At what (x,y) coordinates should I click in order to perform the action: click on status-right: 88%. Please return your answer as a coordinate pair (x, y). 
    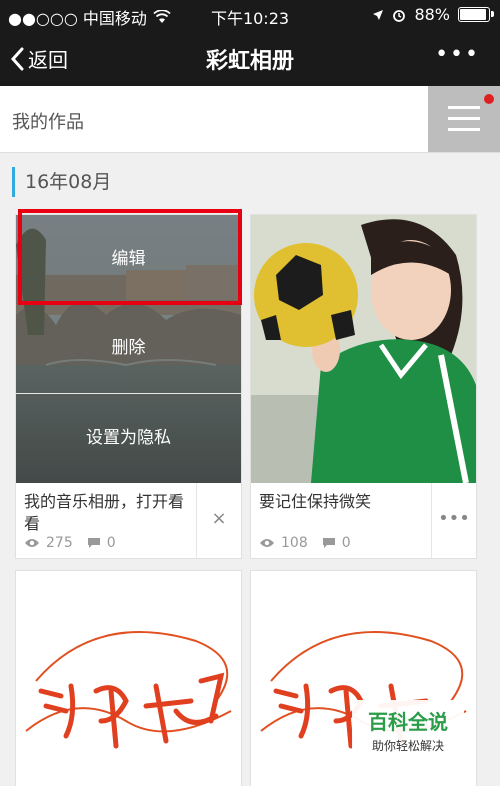
    Looking at the image, I should click on (433, 14).